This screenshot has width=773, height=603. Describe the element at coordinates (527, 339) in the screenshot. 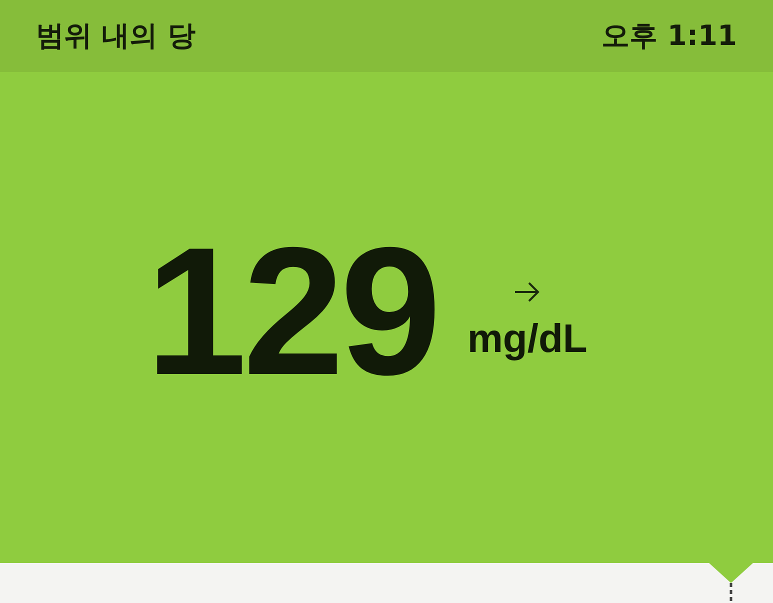

I see `unit-label: mg/dL` at that location.